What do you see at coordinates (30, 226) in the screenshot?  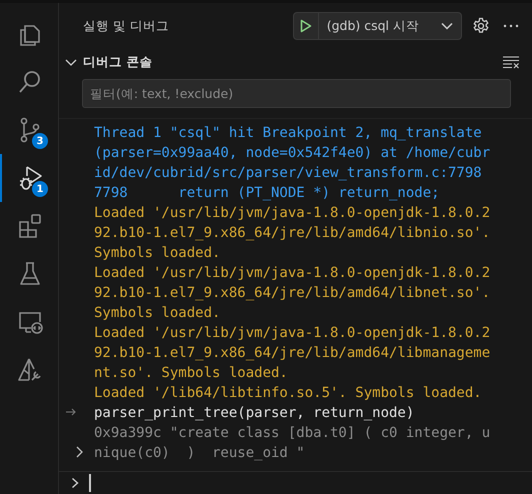 I see `extensions-icon` at bounding box center [30, 226].